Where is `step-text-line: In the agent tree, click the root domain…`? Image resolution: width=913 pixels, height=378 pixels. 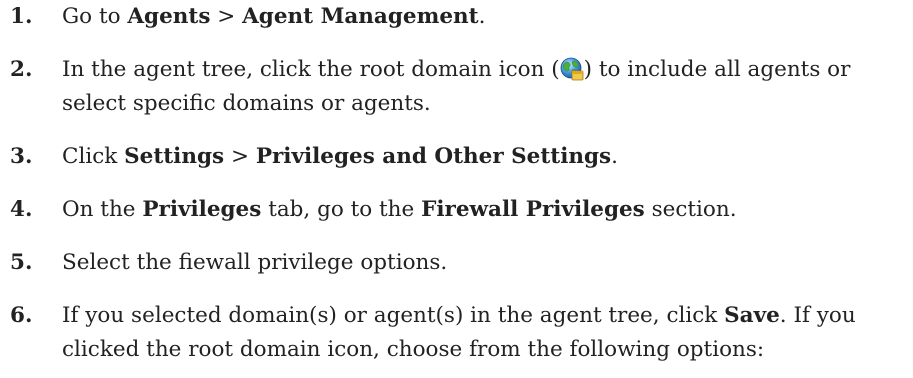 step-text-line: In the agent tree, click the root domain… is located at coordinates (484, 70).